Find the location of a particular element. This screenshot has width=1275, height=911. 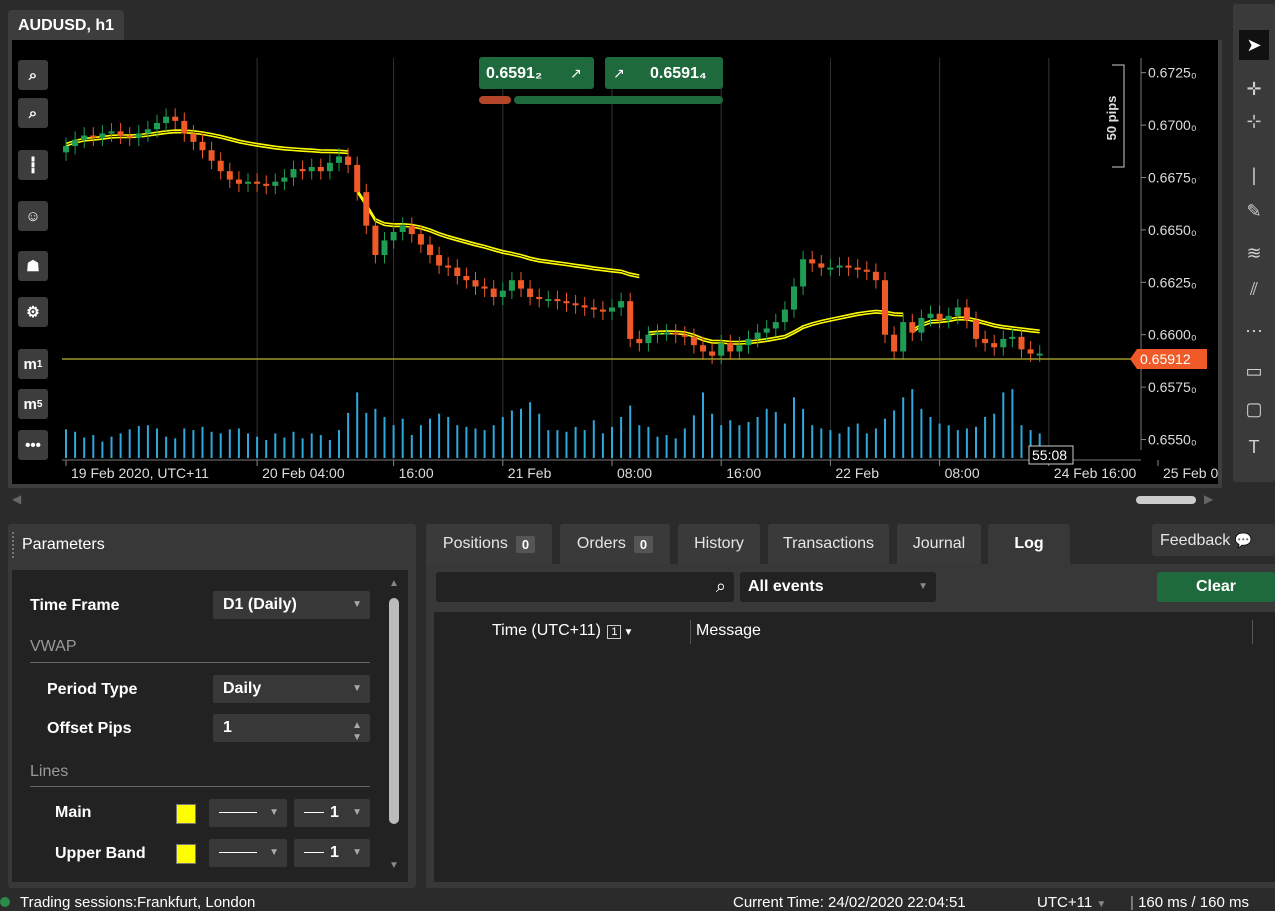

feedback-button: Feedback 💬 is located at coordinates (1213, 540).